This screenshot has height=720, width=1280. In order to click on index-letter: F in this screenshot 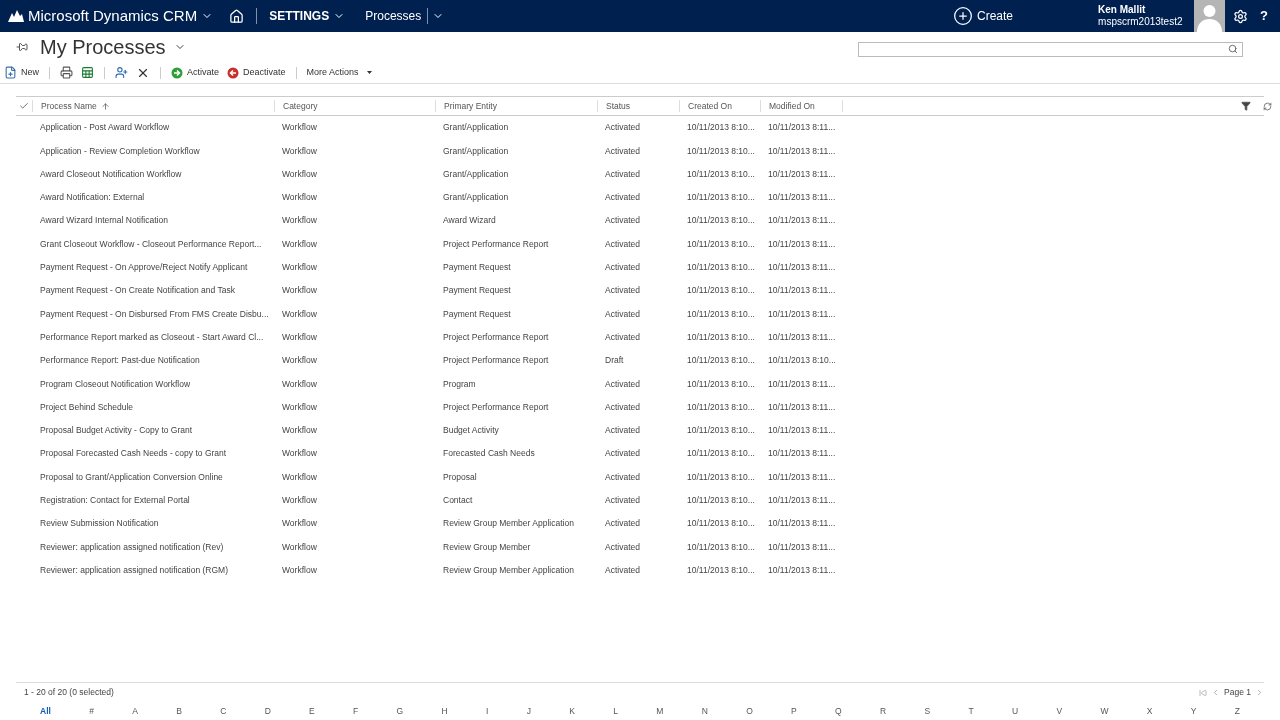, I will do `click(356, 711)`.